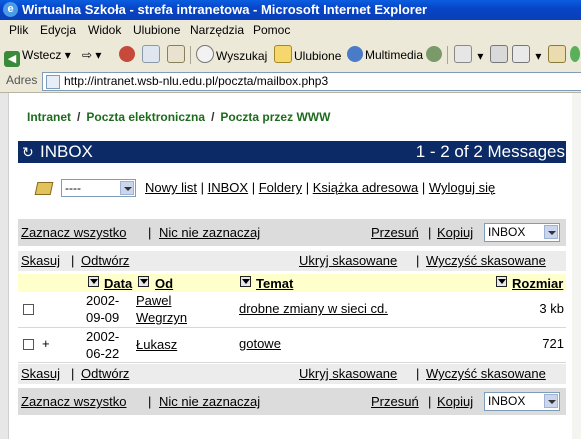 The width and height of the screenshot is (581, 439). I want to click on menu-edycja: Edycja, so click(58, 30).